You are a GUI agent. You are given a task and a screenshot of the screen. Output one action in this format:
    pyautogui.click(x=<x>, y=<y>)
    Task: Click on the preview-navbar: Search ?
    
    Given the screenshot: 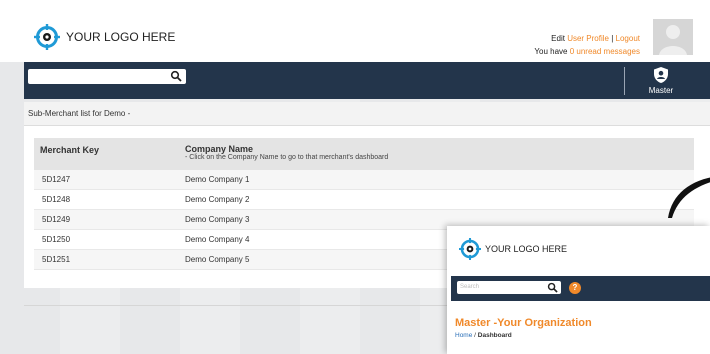 What is the action you would take?
    pyautogui.click(x=580, y=288)
    